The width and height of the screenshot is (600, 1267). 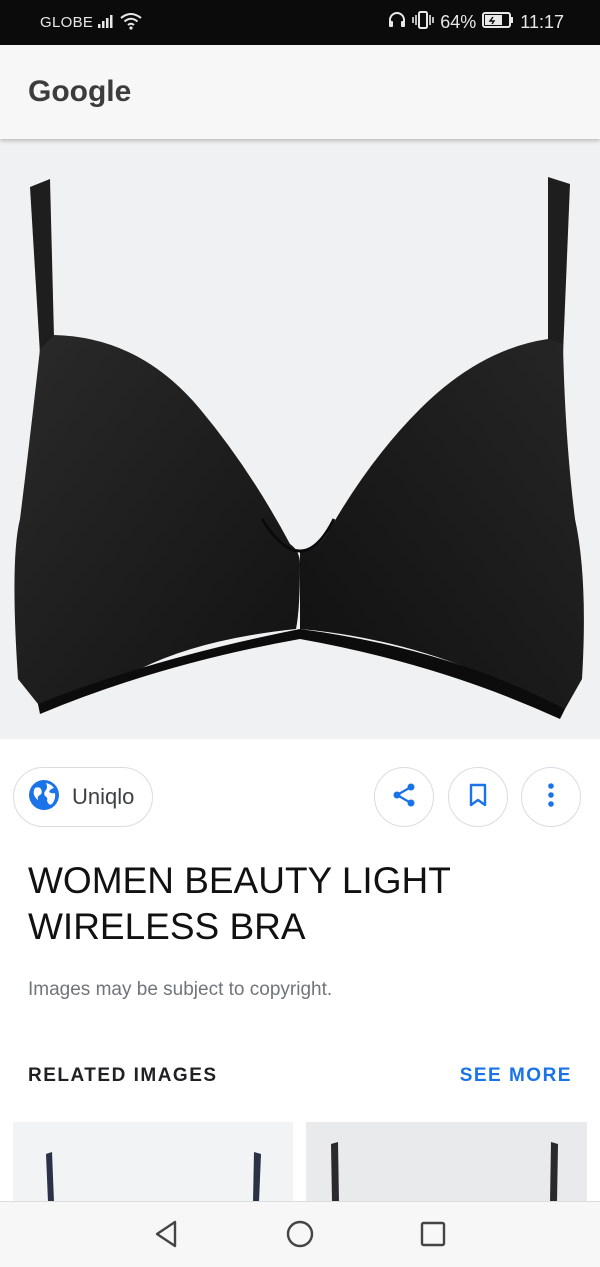 I want to click on bookmark-icon, so click(x=478, y=797).